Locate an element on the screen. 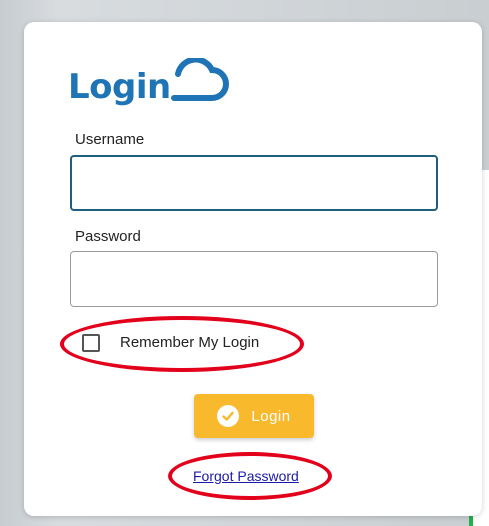  login-button-label: Login is located at coordinates (271, 416).